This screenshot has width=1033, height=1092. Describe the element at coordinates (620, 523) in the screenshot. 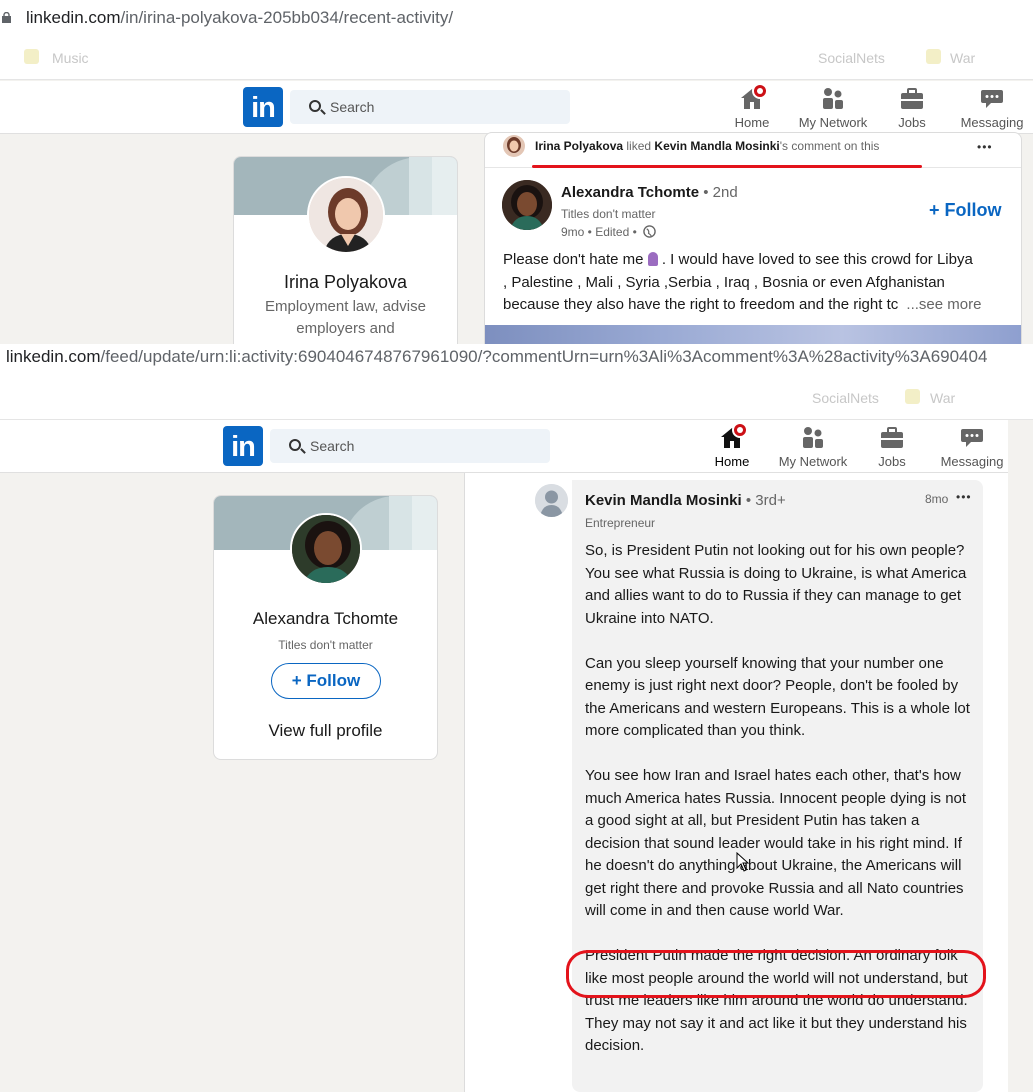

I see `commenter-headline: Entrepreneur` at that location.